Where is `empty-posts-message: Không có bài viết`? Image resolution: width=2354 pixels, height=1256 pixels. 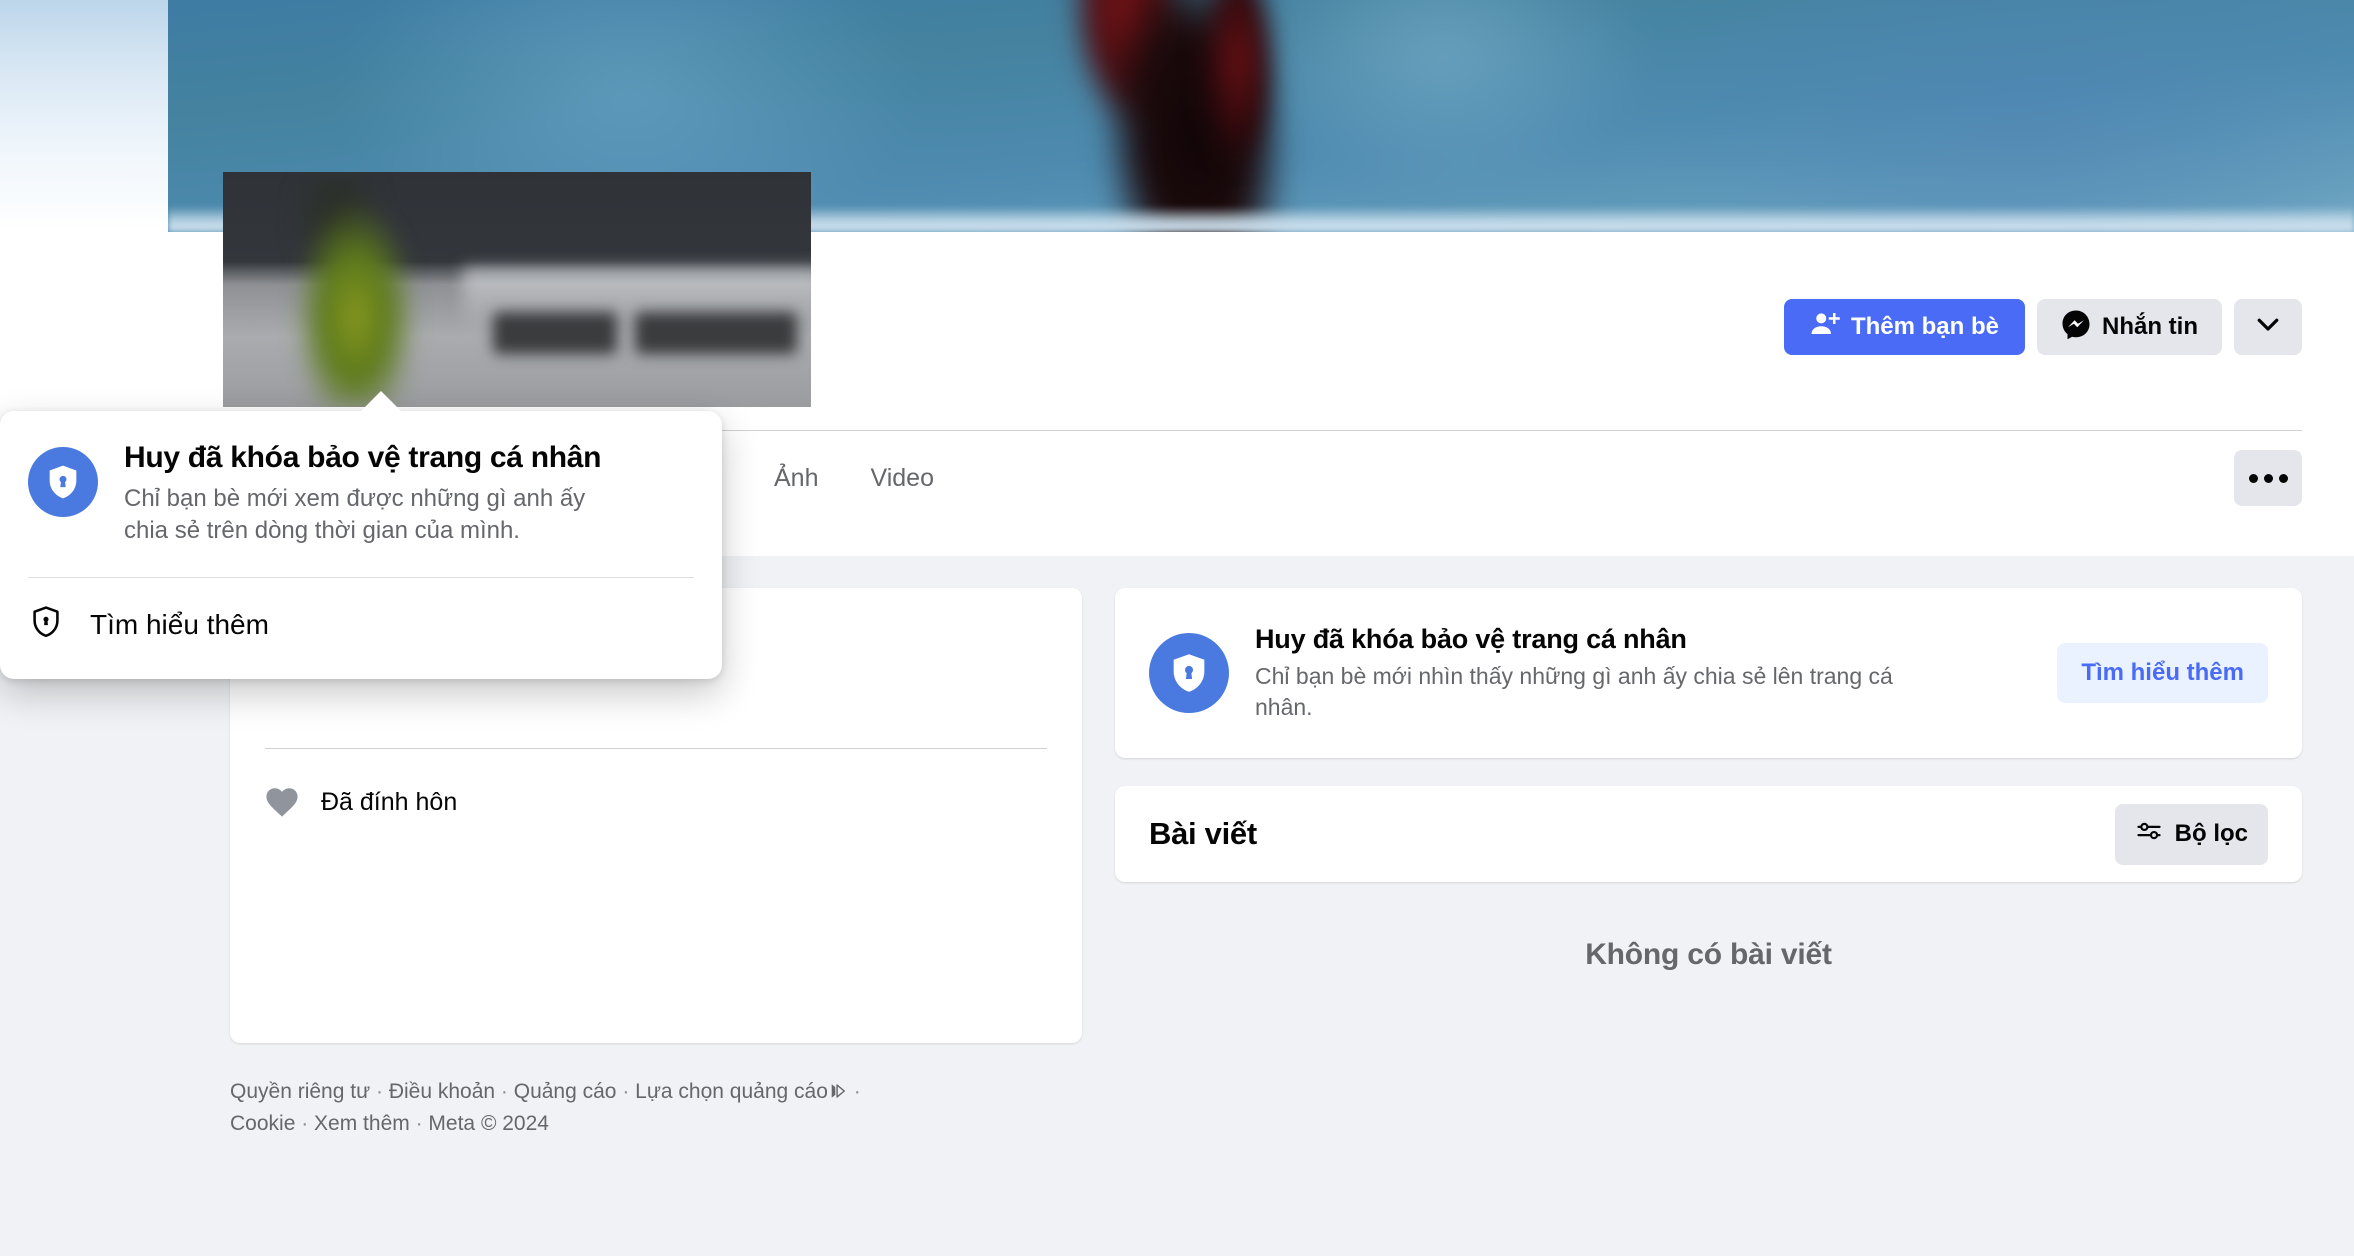
empty-posts-message: Không có bài viết is located at coordinates (1708, 955).